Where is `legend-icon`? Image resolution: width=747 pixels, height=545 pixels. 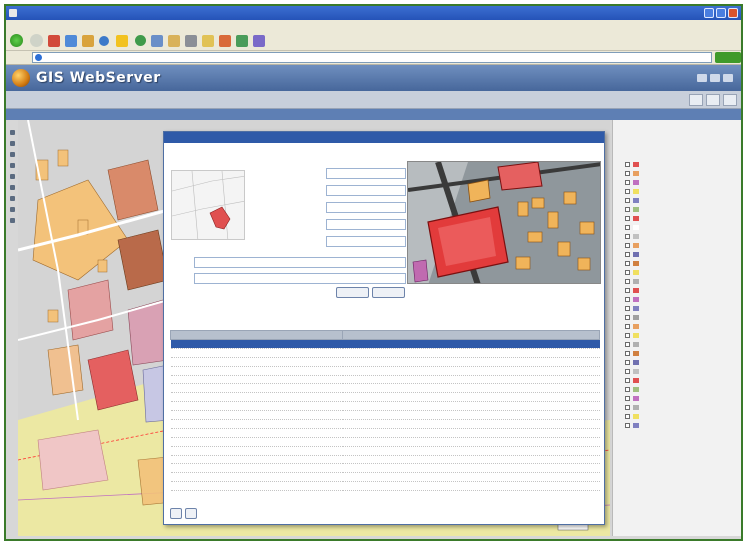 legend-icon is located at coordinates (12, 220).